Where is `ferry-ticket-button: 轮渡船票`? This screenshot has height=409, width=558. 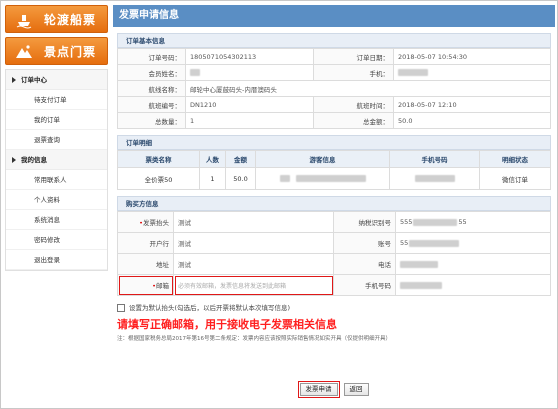 ferry-ticket-button: 轮渡船票 is located at coordinates (56, 19).